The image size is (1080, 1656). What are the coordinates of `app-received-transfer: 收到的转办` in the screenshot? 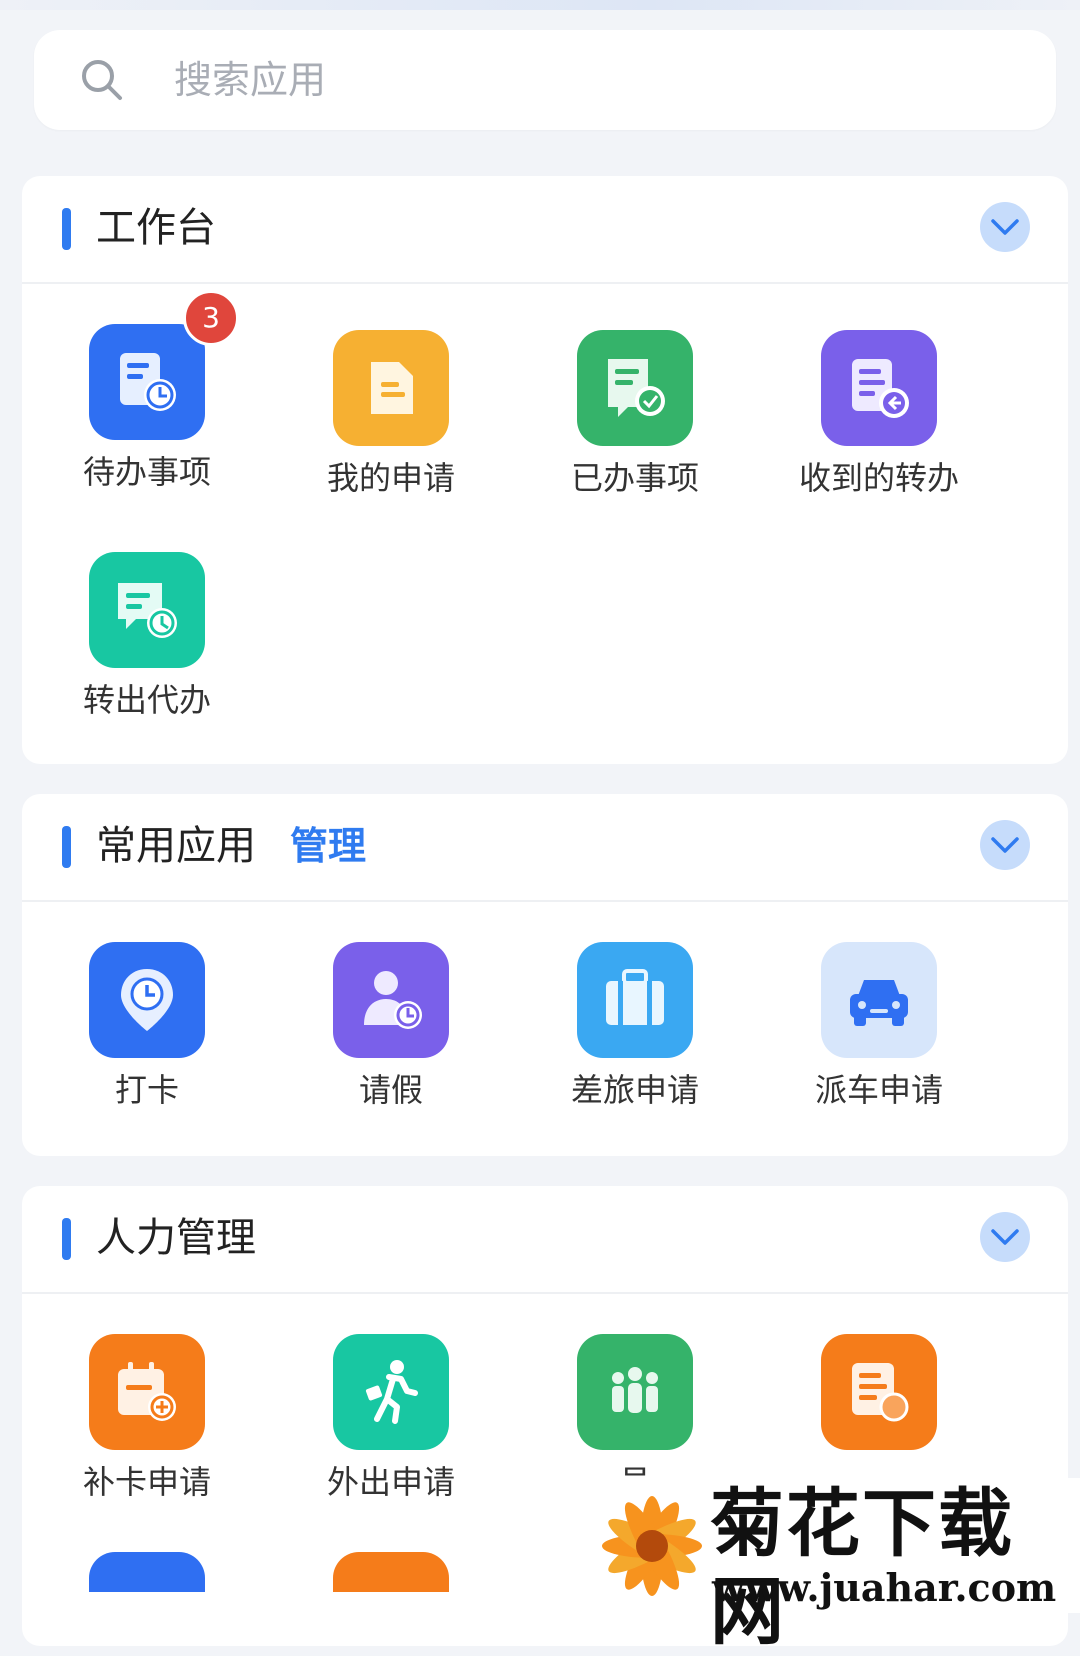 It's located at (879, 415).